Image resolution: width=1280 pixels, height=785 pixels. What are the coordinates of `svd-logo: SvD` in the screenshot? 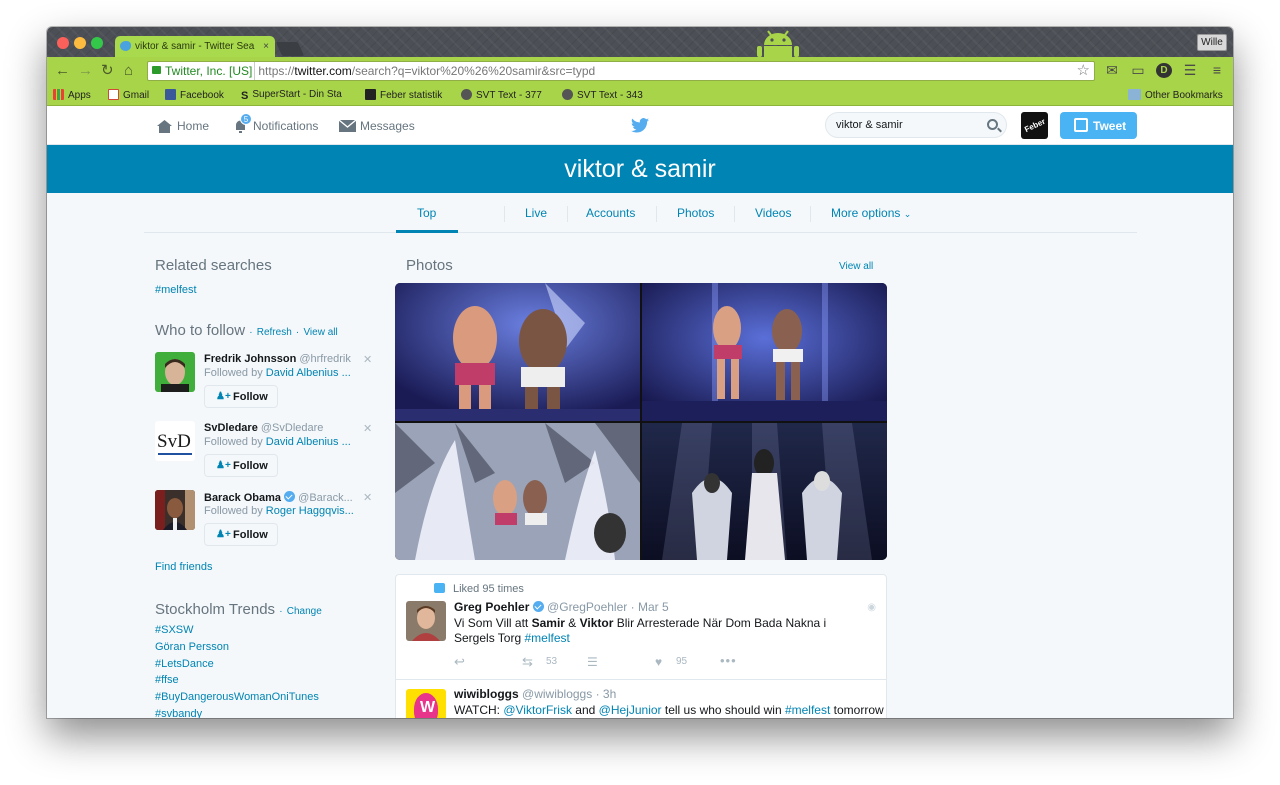 It's located at (174, 441).